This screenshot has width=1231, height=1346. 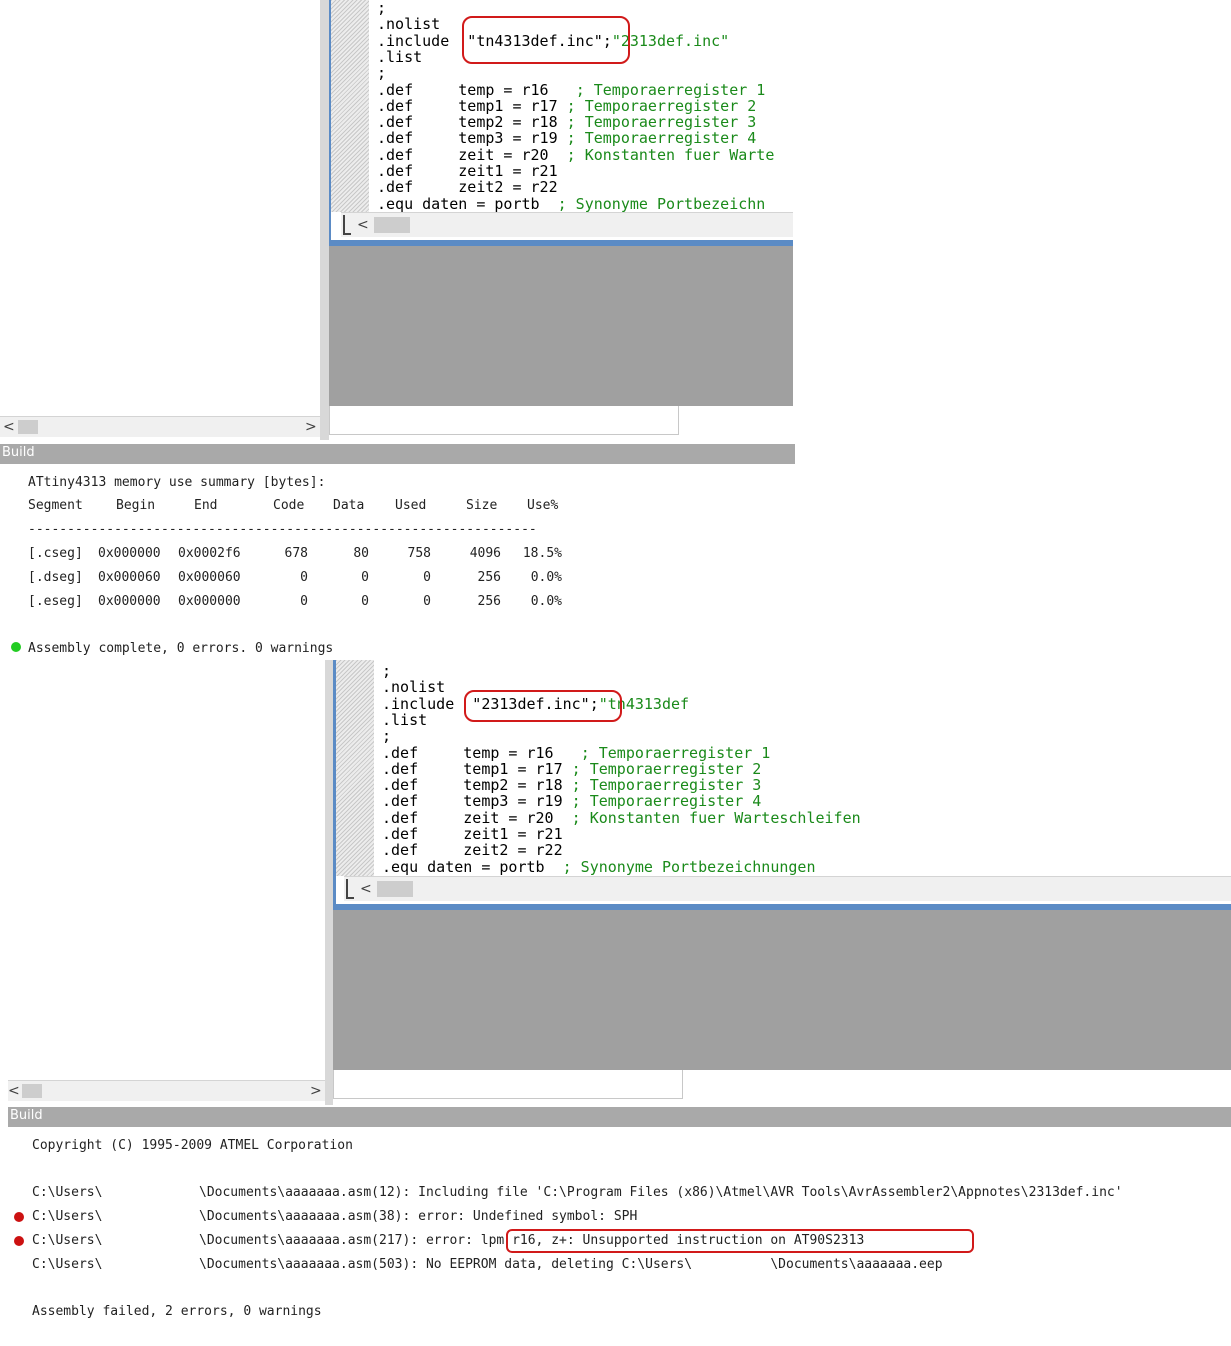 What do you see at coordinates (166, 1090) in the screenshot?
I see `bottom-project-hscrollbar: < >` at bounding box center [166, 1090].